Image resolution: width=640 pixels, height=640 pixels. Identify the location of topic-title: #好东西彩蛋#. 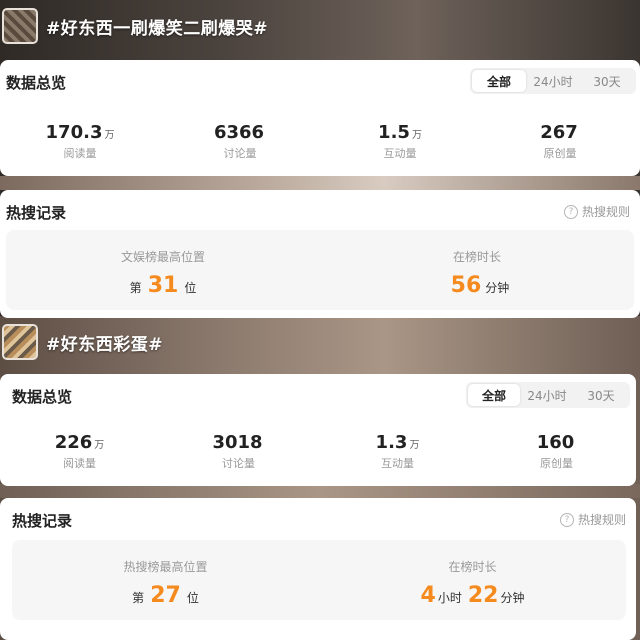
(104, 344).